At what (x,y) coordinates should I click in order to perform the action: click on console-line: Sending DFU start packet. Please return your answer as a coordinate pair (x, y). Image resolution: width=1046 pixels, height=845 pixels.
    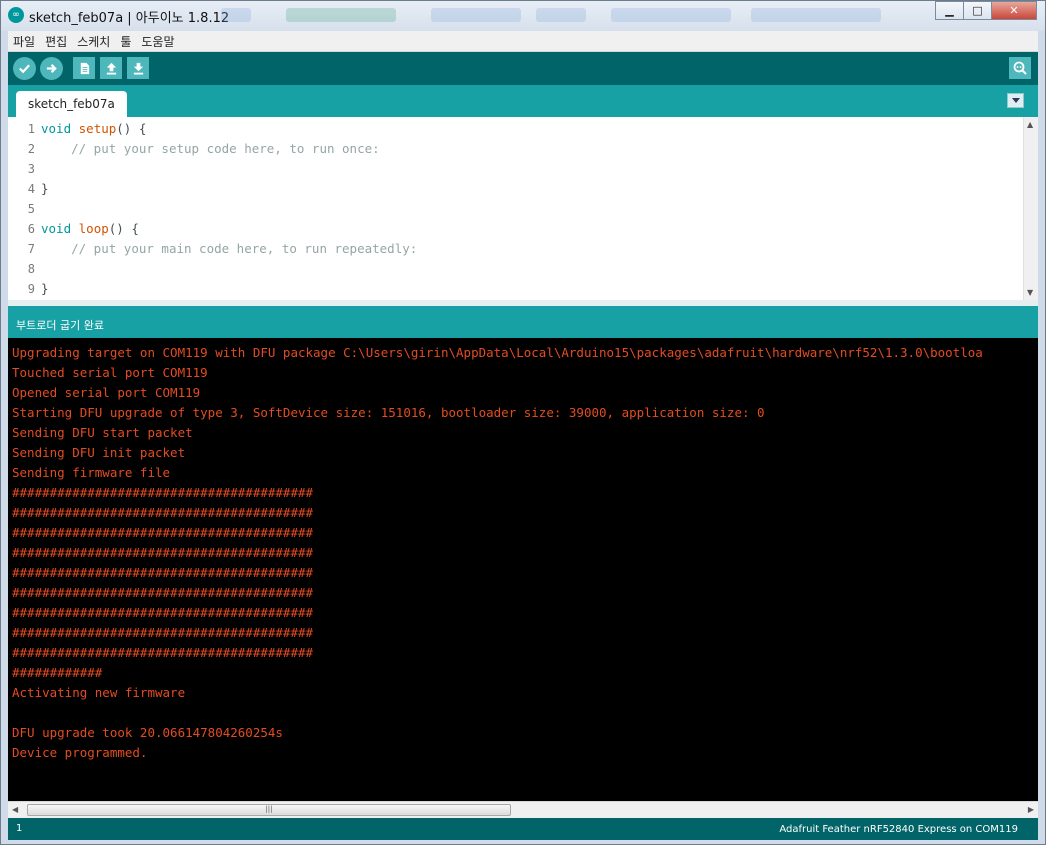
    Looking at the image, I should click on (102, 432).